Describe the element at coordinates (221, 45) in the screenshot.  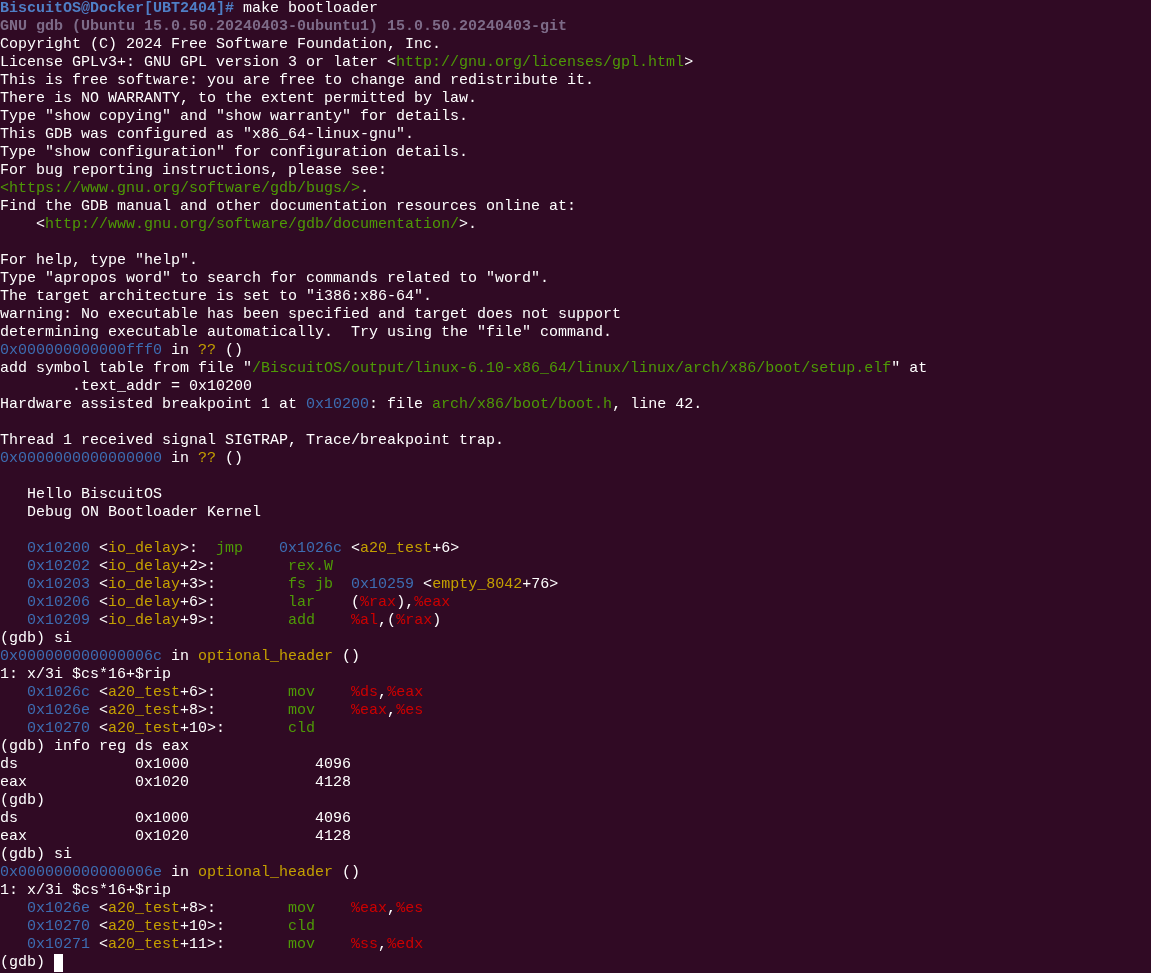
I see `terminal-line: Copyright (C) 2024 Free Software Foundation, Inc.` at that location.